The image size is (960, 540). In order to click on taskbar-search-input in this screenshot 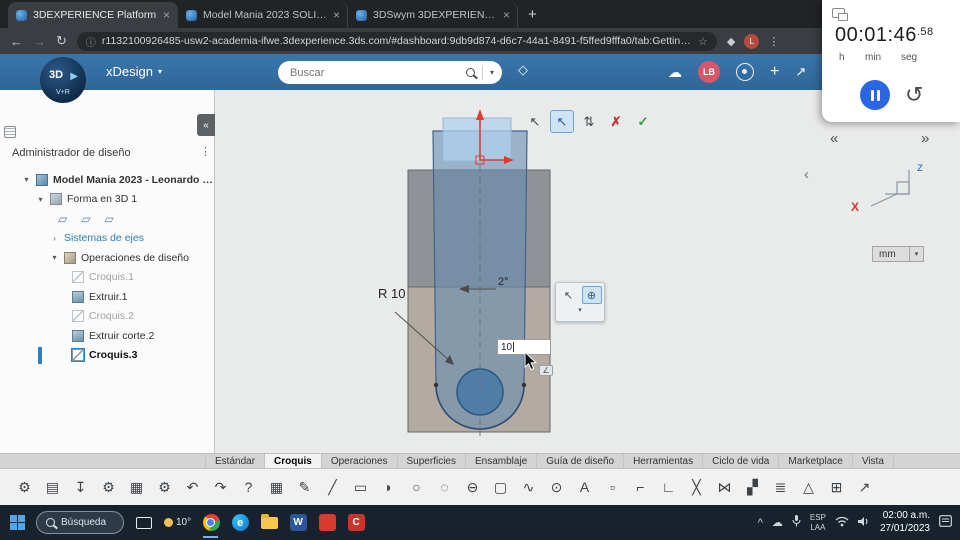, I will do `click(89, 522)`.